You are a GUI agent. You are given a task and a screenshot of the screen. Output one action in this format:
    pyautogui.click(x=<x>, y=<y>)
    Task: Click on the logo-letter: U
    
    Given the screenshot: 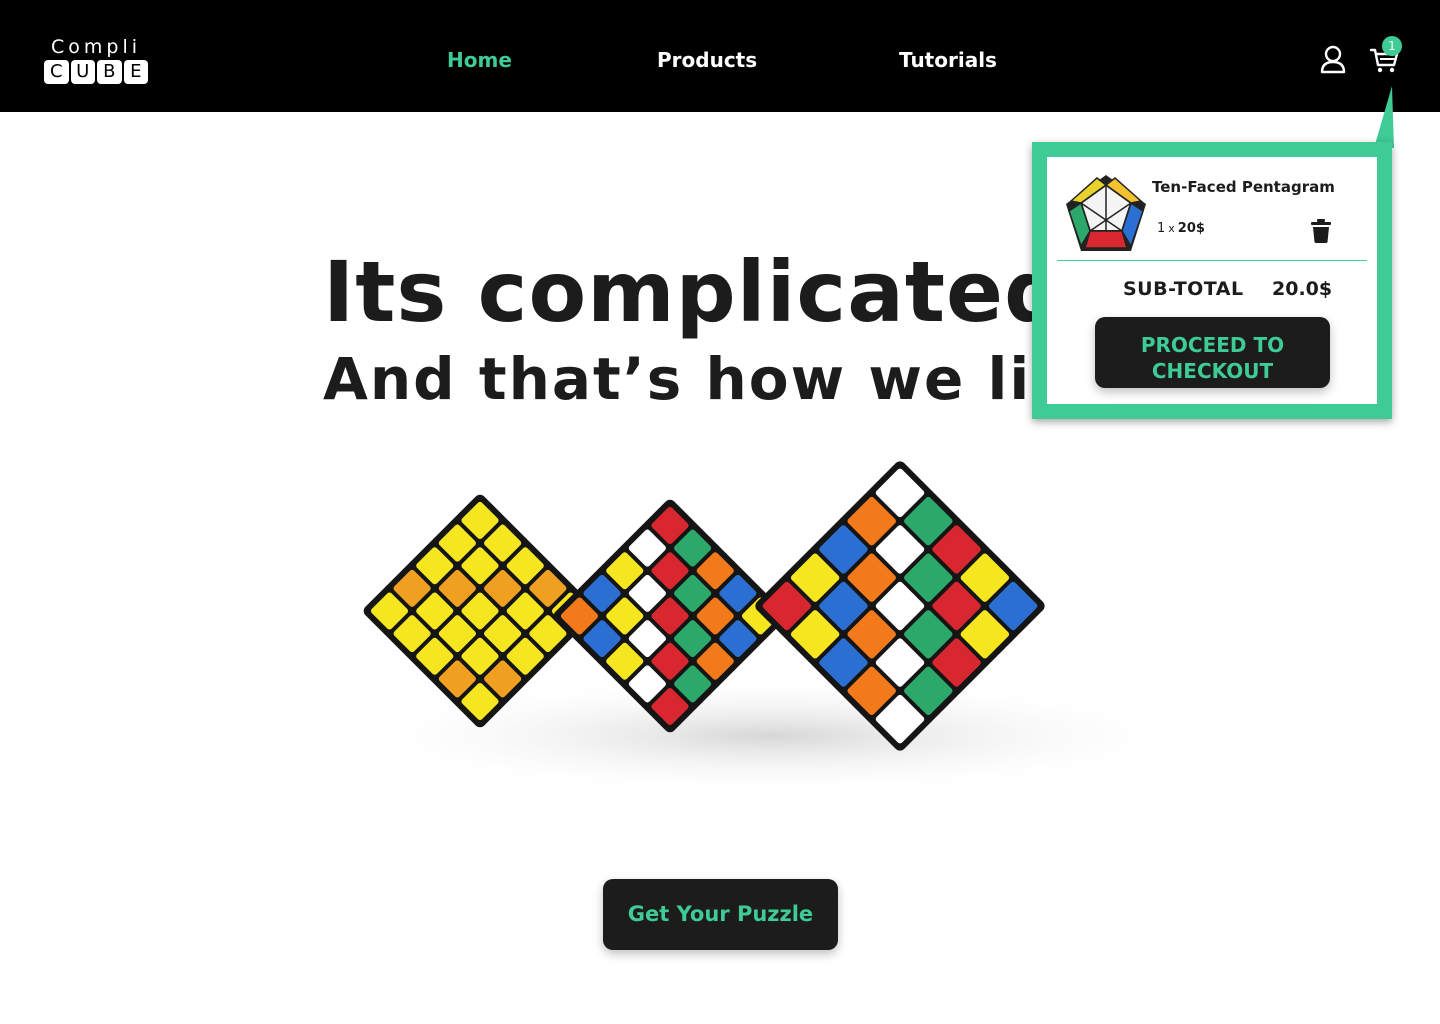 What is the action you would take?
    pyautogui.click(x=82, y=72)
    